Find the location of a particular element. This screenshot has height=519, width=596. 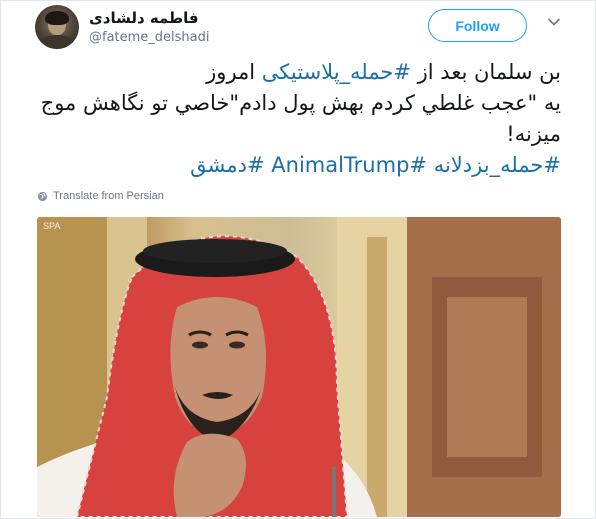

hashtag-link: #حمله_پلاستیکی is located at coordinates (336, 72).